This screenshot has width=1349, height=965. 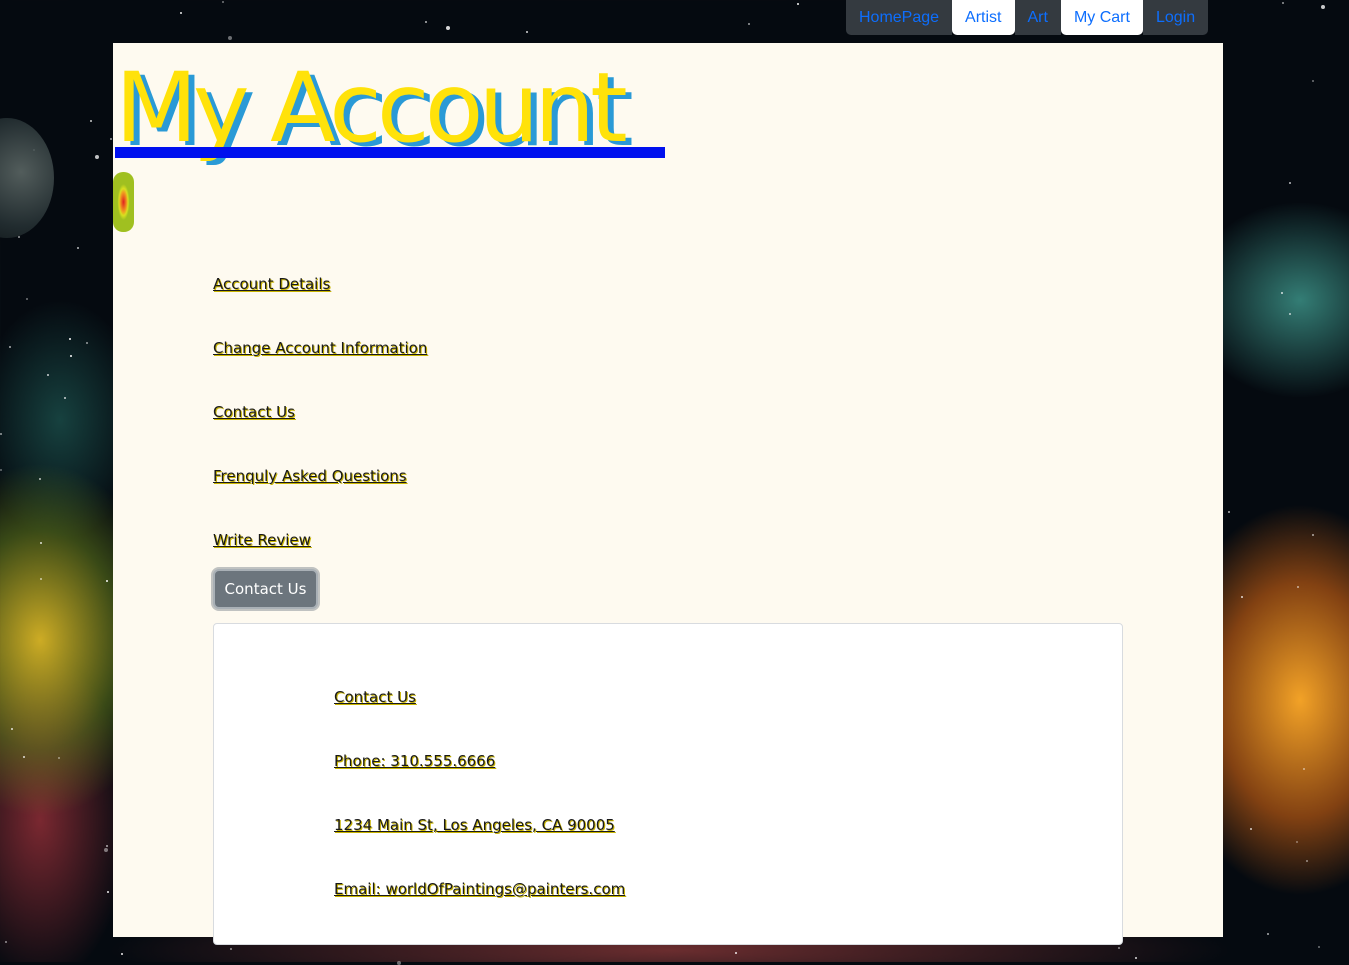 What do you see at coordinates (899, 17) in the screenshot?
I see `nav-homepage: HomePage` at bounding box center [899, 17].